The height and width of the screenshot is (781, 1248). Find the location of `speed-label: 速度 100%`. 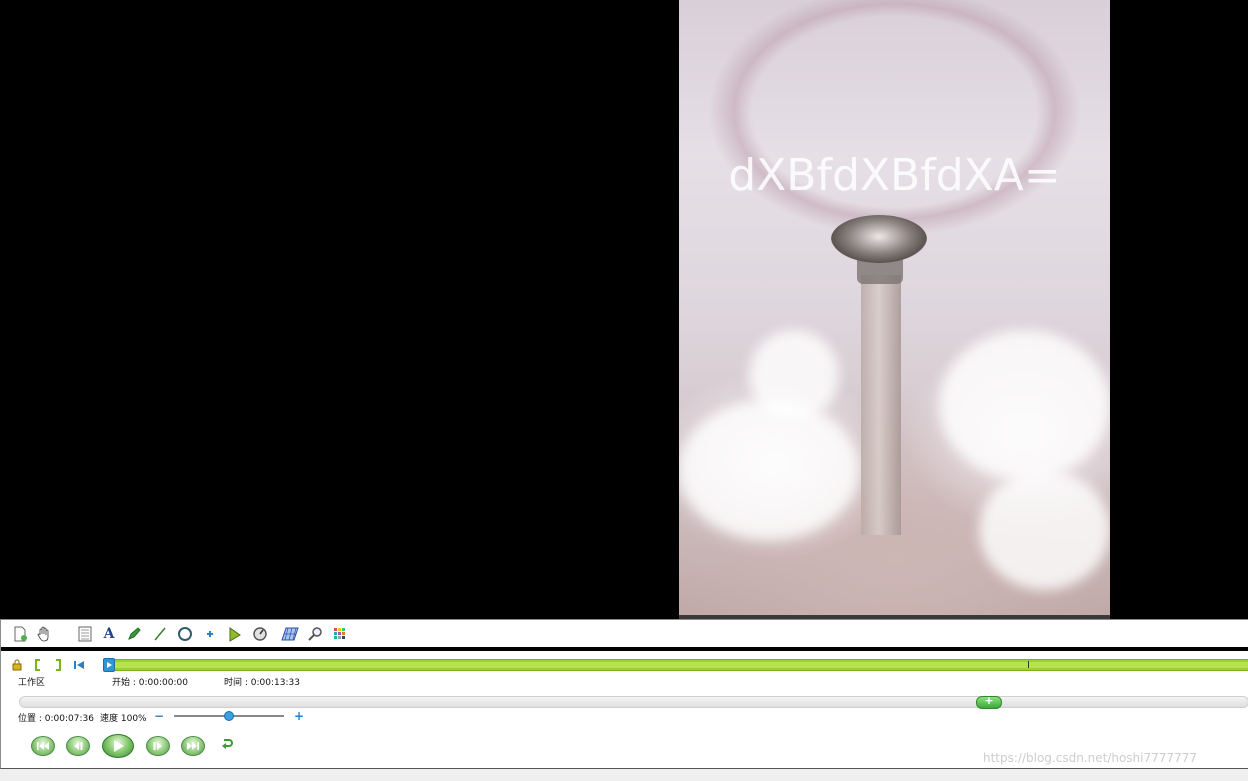

speed-label: 速度 100% is located at coordinates (123, 719).